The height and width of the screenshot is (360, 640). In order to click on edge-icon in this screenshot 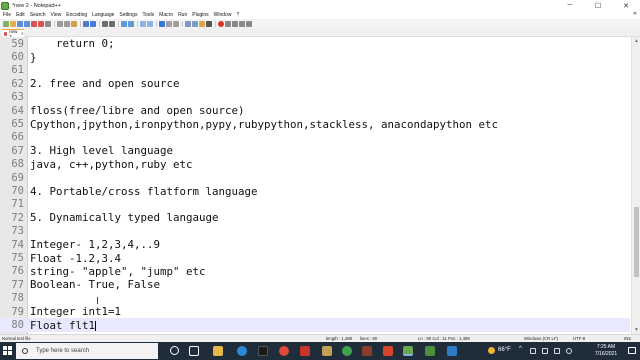, I will do `click(242, 351)`.